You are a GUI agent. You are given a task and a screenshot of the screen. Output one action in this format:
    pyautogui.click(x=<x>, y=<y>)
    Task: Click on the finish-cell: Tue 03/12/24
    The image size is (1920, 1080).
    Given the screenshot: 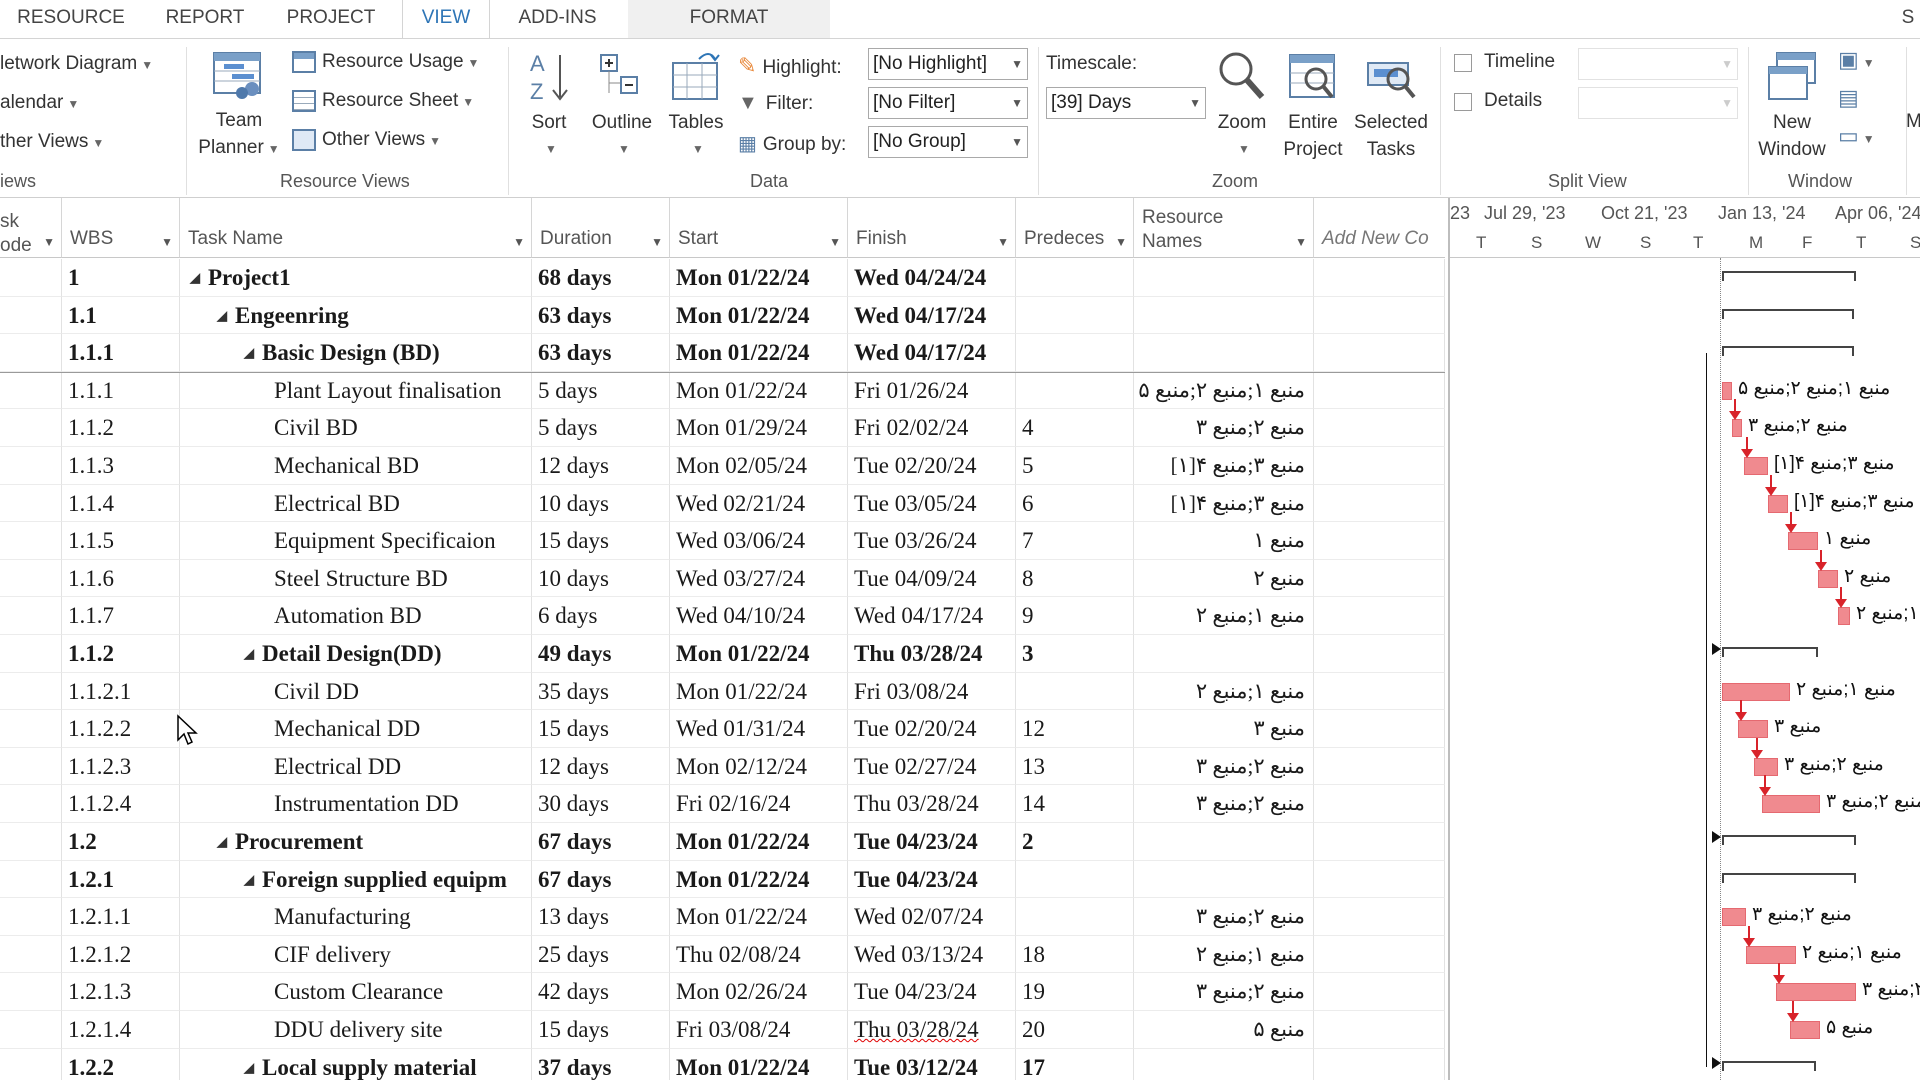 What is the action you would take?
    pyautogui.click(x=932, y=1064)
    